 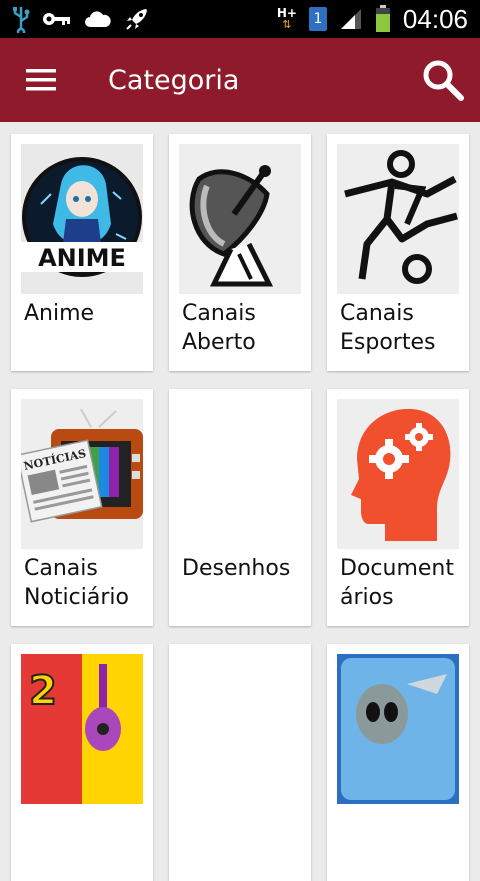 I want to click on category-card-canais-aberto: Canais Aberto, so click(x=240, y=252).